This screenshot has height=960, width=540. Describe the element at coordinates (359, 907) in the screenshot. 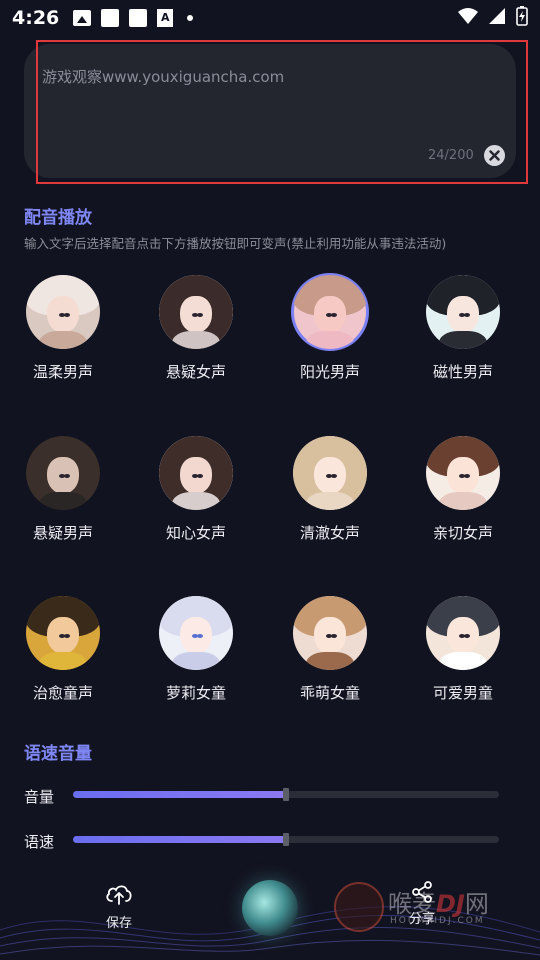

I see `watermark-logo` at that location.